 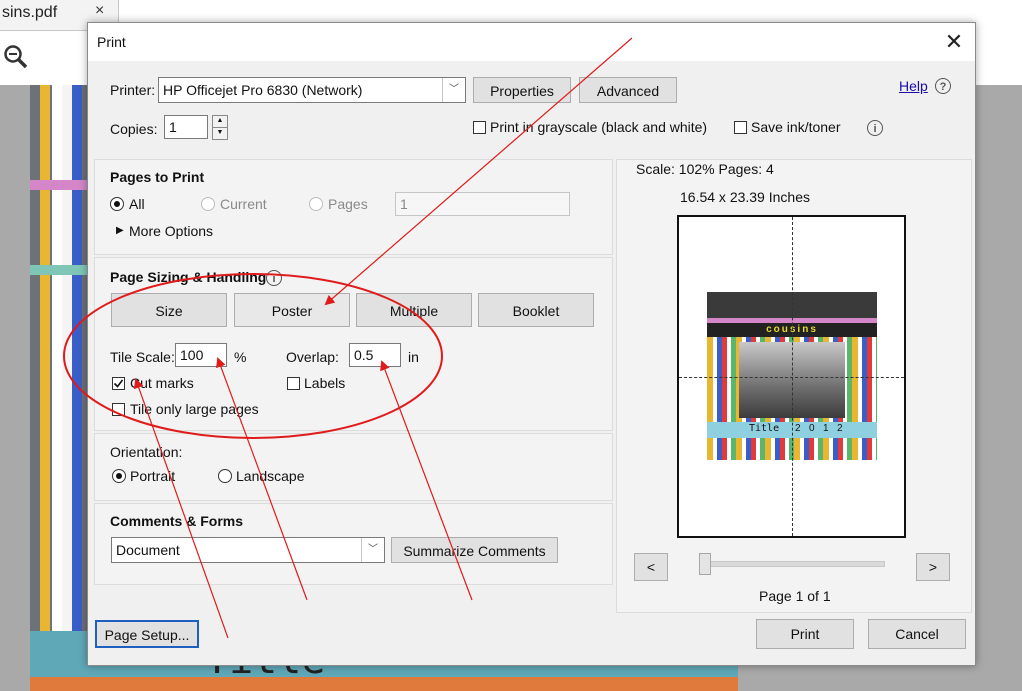 I want to click on page-indicator: Page 1 of 1, so click(x=795, y=596).